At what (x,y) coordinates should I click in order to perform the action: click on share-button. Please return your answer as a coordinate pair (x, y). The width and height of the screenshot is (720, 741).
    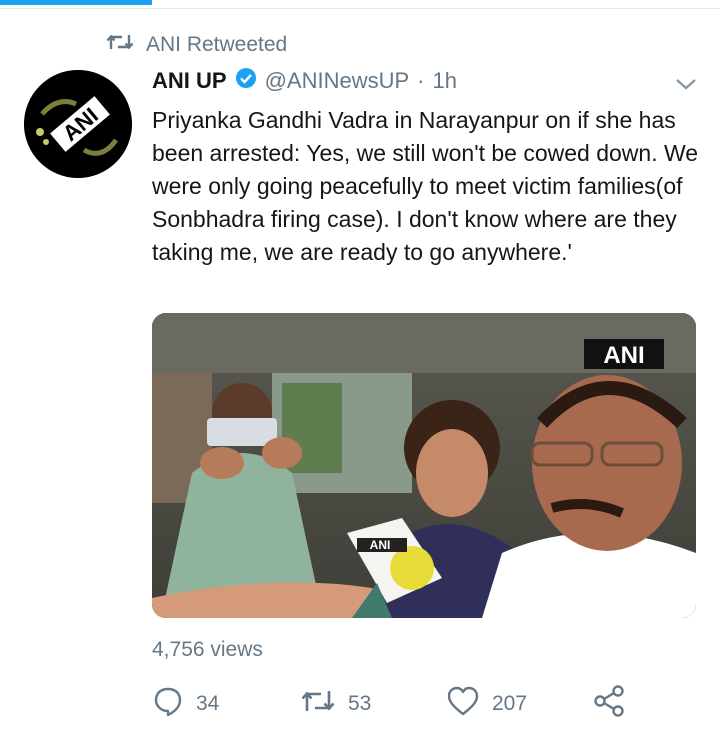
    Looking at the image, I should click on (609, 704).